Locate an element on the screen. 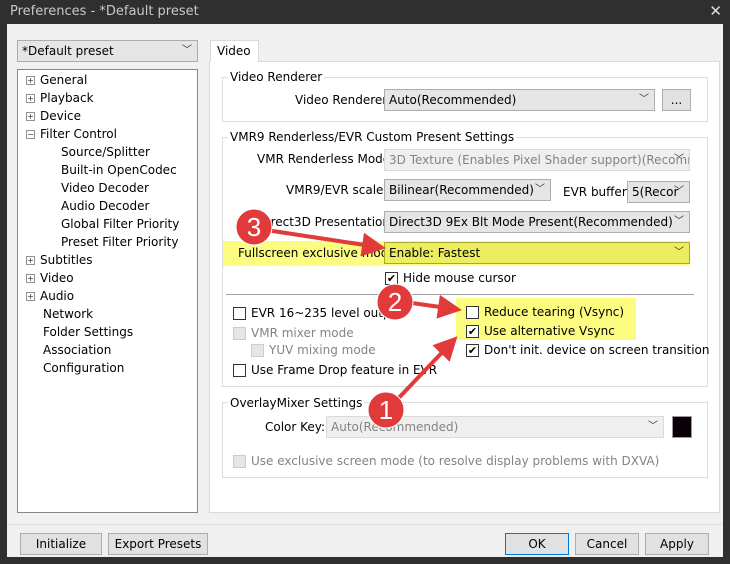 The height and width of the screenshot is (564, 730). badge-1: 1 is located at coordinates (386, 410).